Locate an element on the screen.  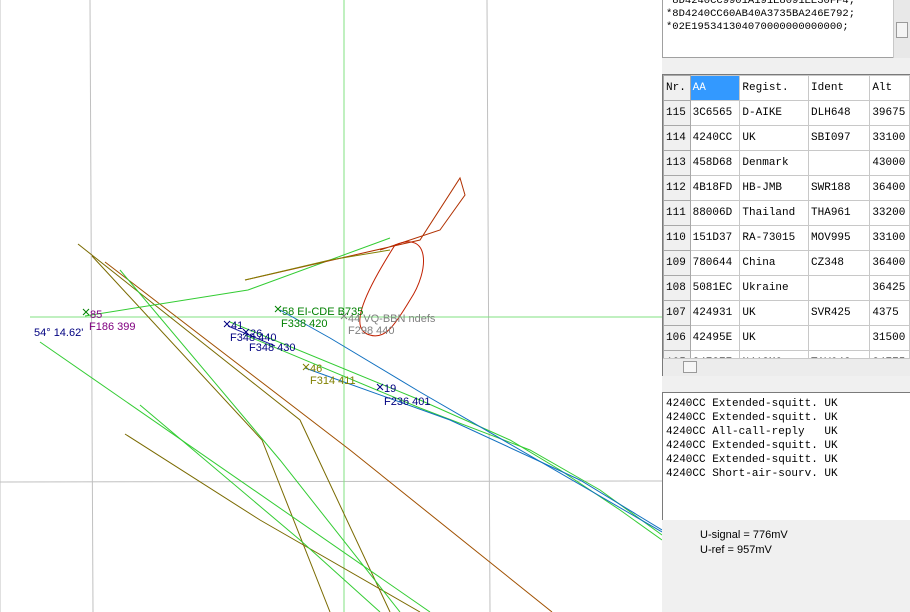
cell-aa: 151D37 is located at coordinates (715, 238).